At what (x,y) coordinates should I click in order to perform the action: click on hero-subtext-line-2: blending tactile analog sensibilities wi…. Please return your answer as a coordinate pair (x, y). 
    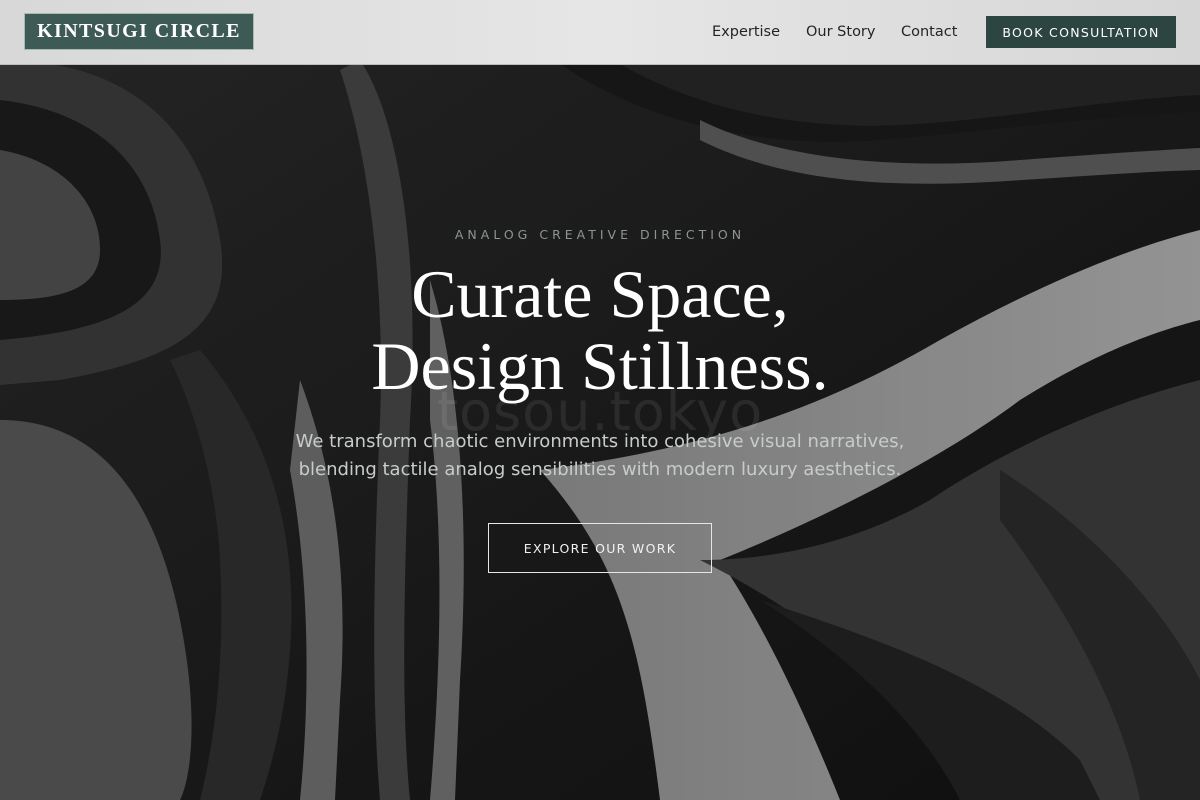
    Looking at the image, I should click on (600, 469).